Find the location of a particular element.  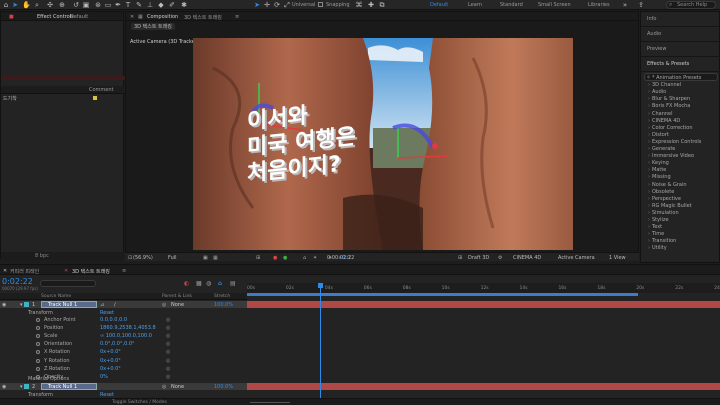

show-snapshot-icon: ✴ is located at coordinates (315, 258).